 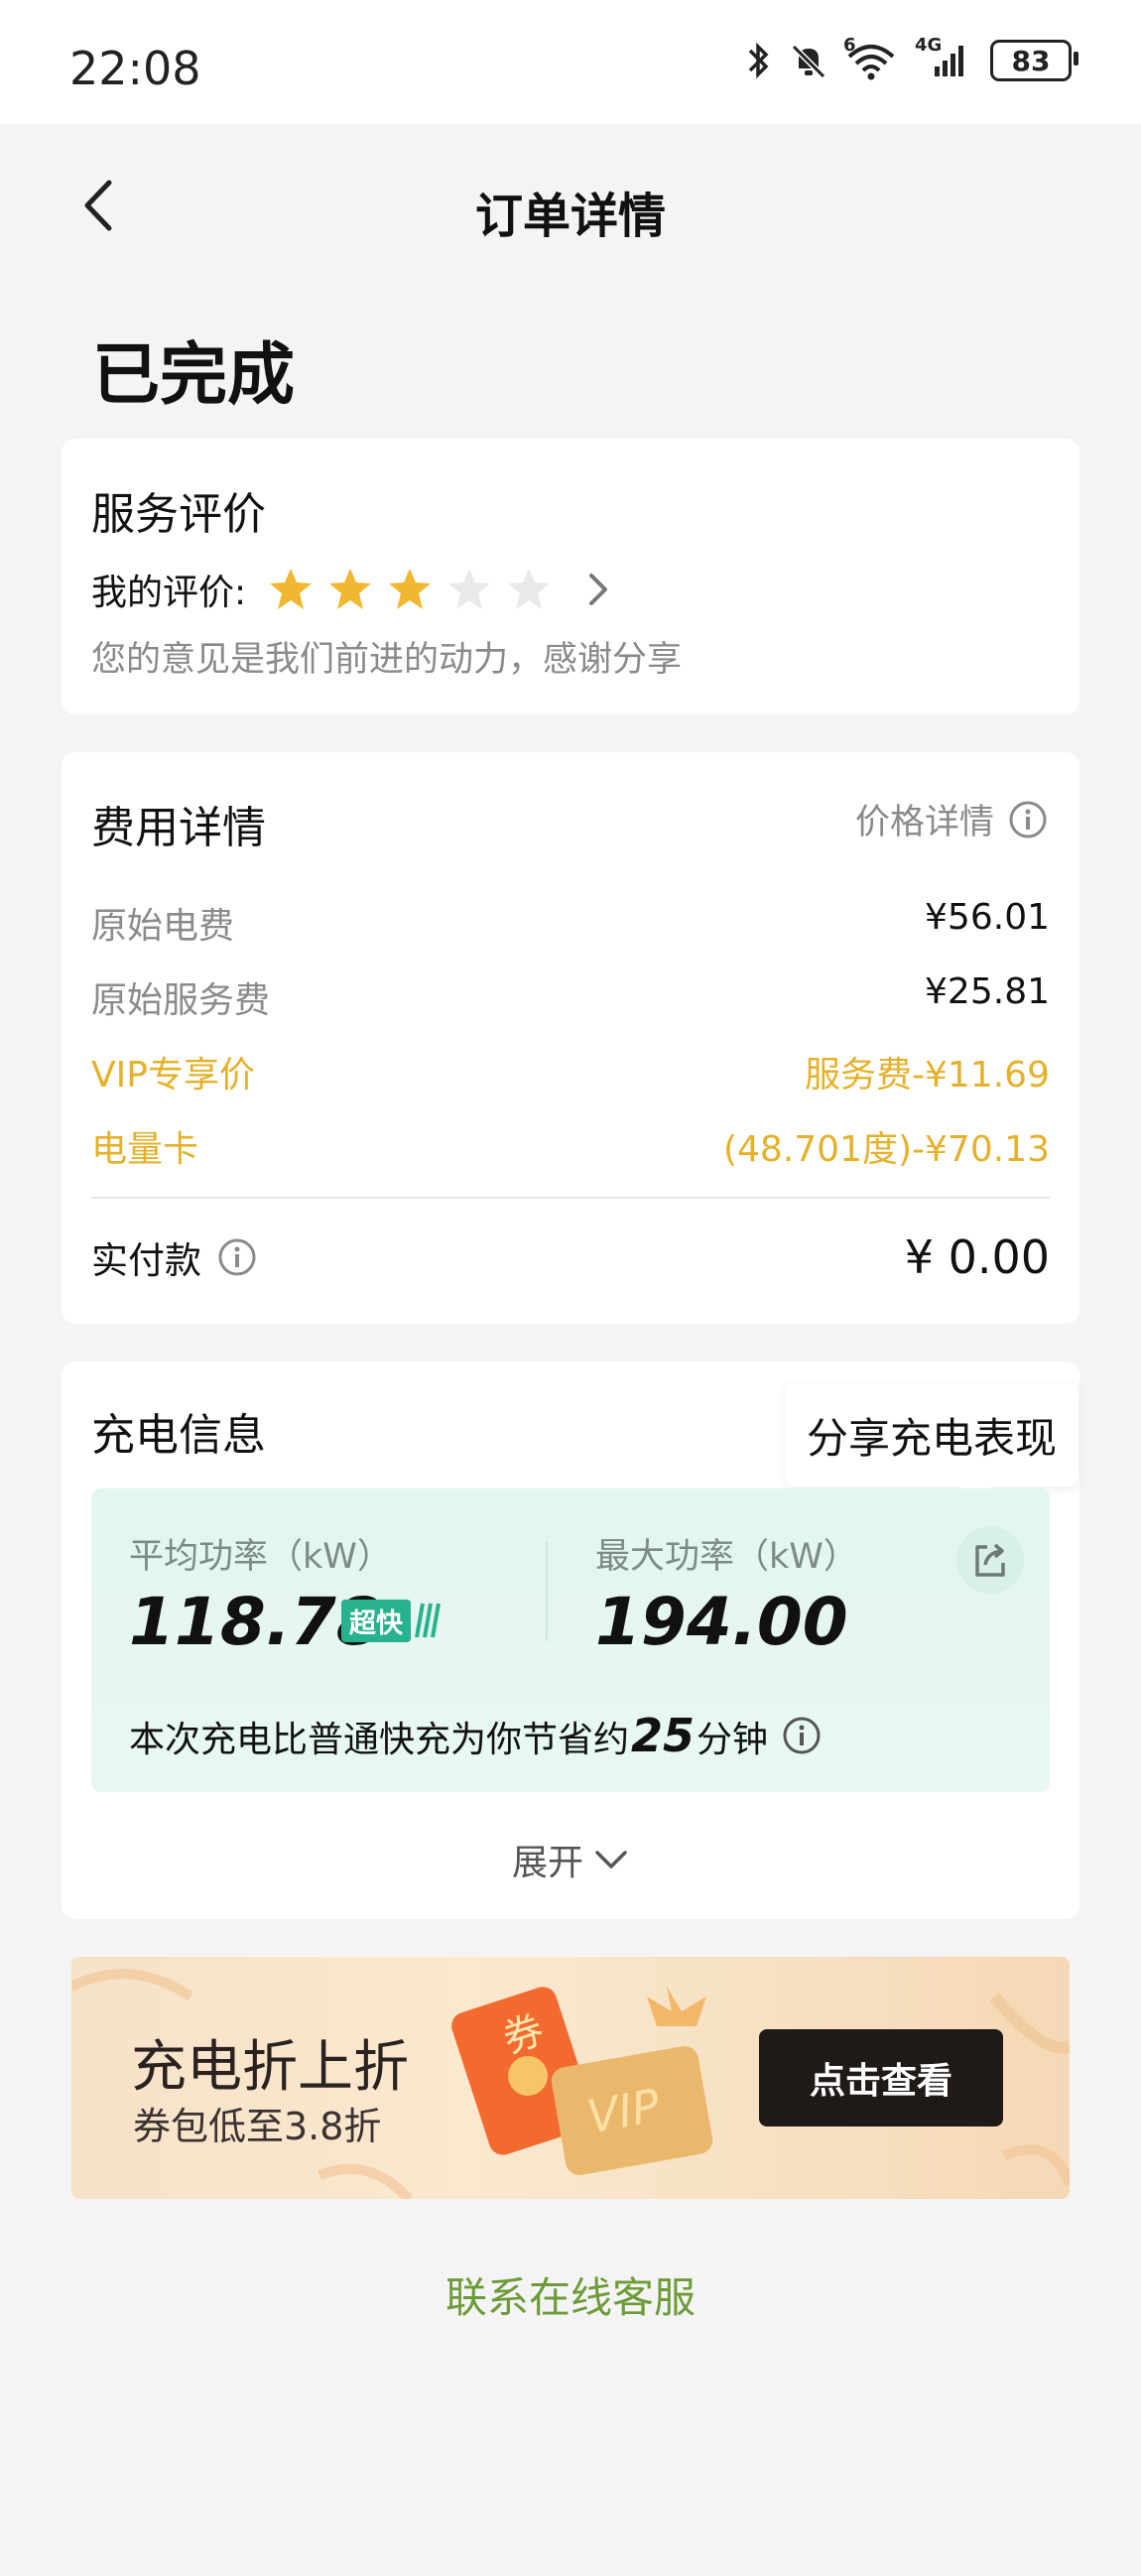 What do you see at coordinates (611, 1860) in the screenshot?
I see `chevron-down-icon` at bounding box center [611, 1860].